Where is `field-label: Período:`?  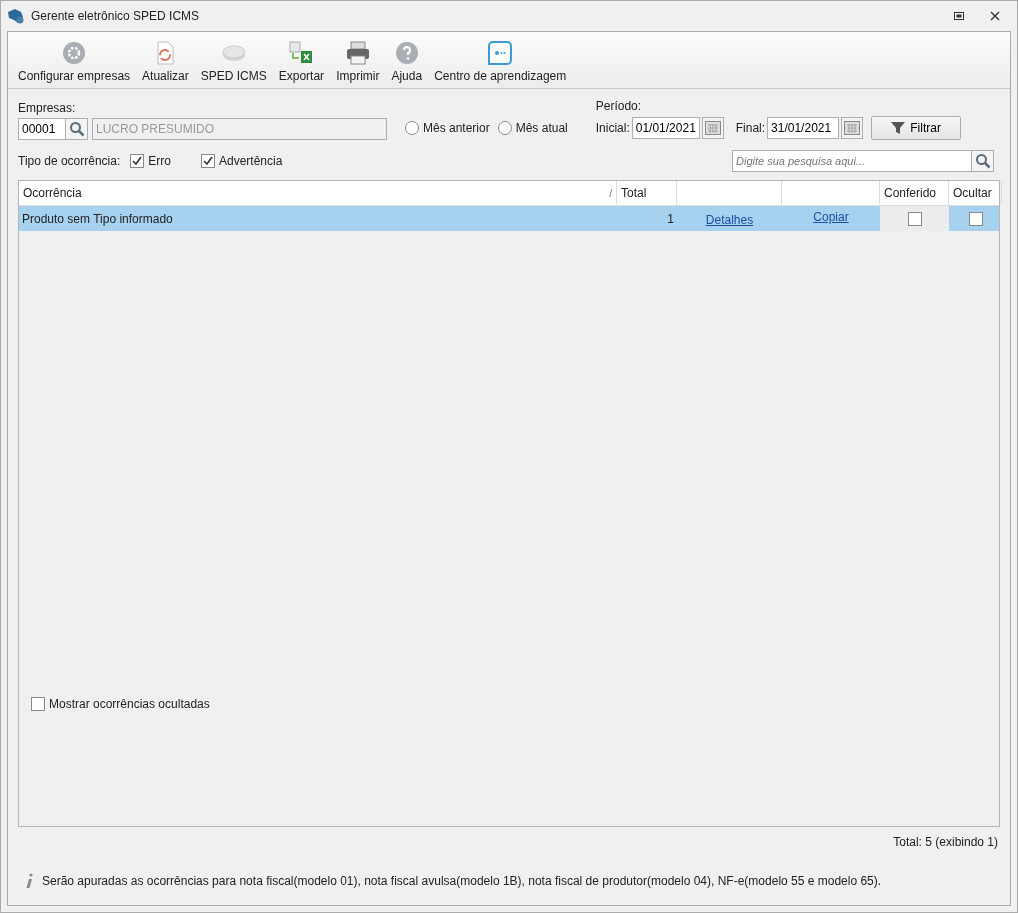 field-label: Período: is located at coordinates (619, 106).